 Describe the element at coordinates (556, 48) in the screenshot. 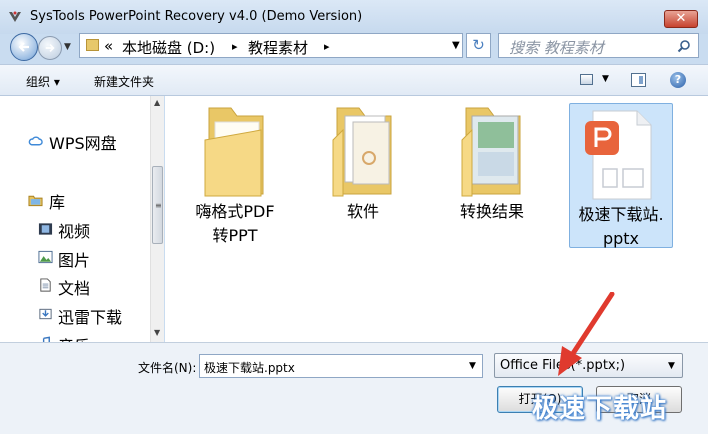

I see `search-placeholder: 搜索 教程素材` at that location.